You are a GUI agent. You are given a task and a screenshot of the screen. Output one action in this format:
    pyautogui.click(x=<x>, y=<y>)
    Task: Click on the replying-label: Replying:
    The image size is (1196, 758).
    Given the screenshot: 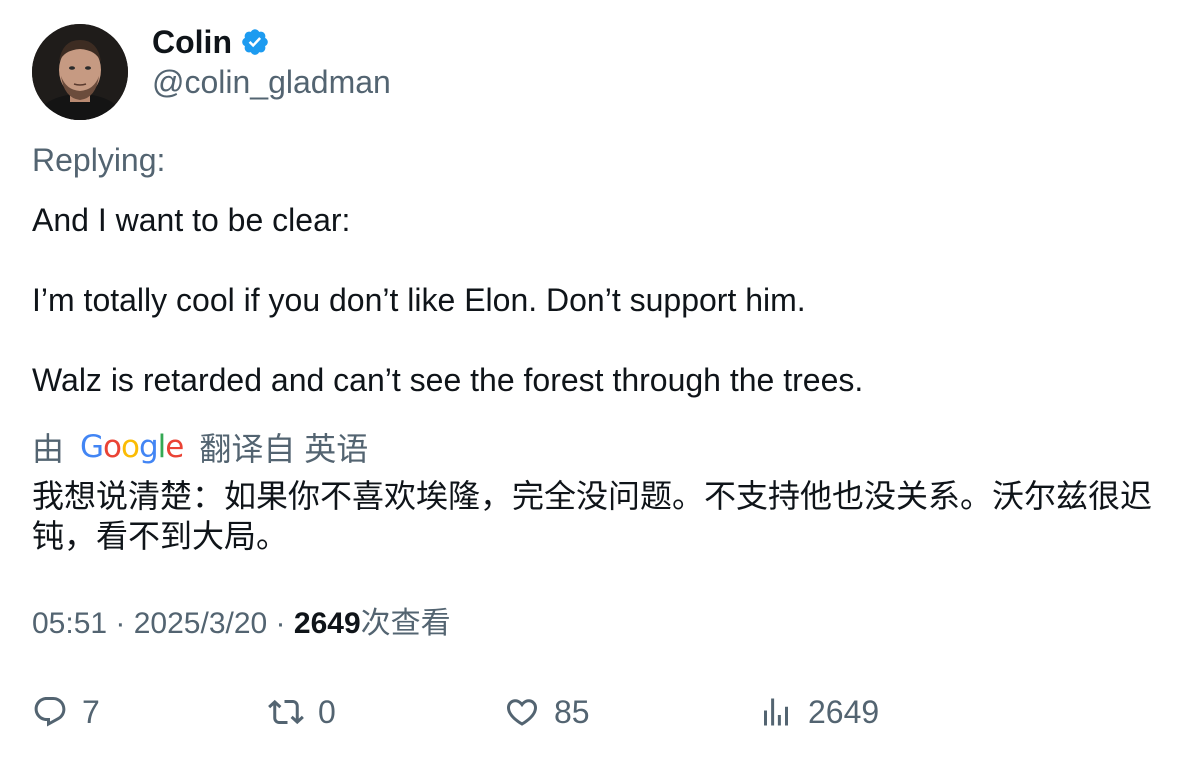 What is the action you would take?
    pyautogui.click(x=99, y=160)
    